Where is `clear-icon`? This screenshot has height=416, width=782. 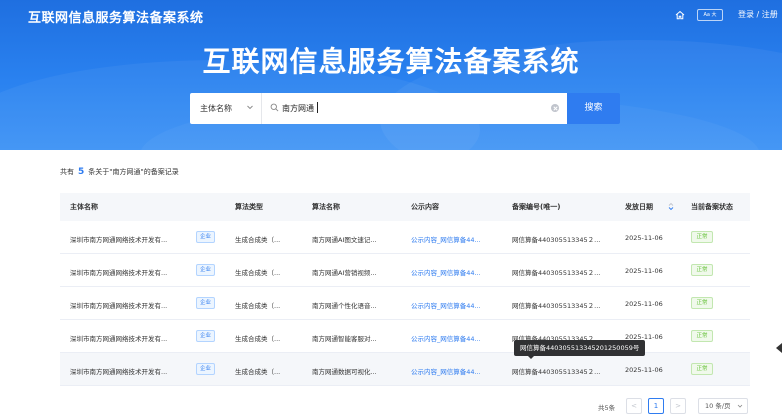 clear-icon is located at coordinates (555, 108).